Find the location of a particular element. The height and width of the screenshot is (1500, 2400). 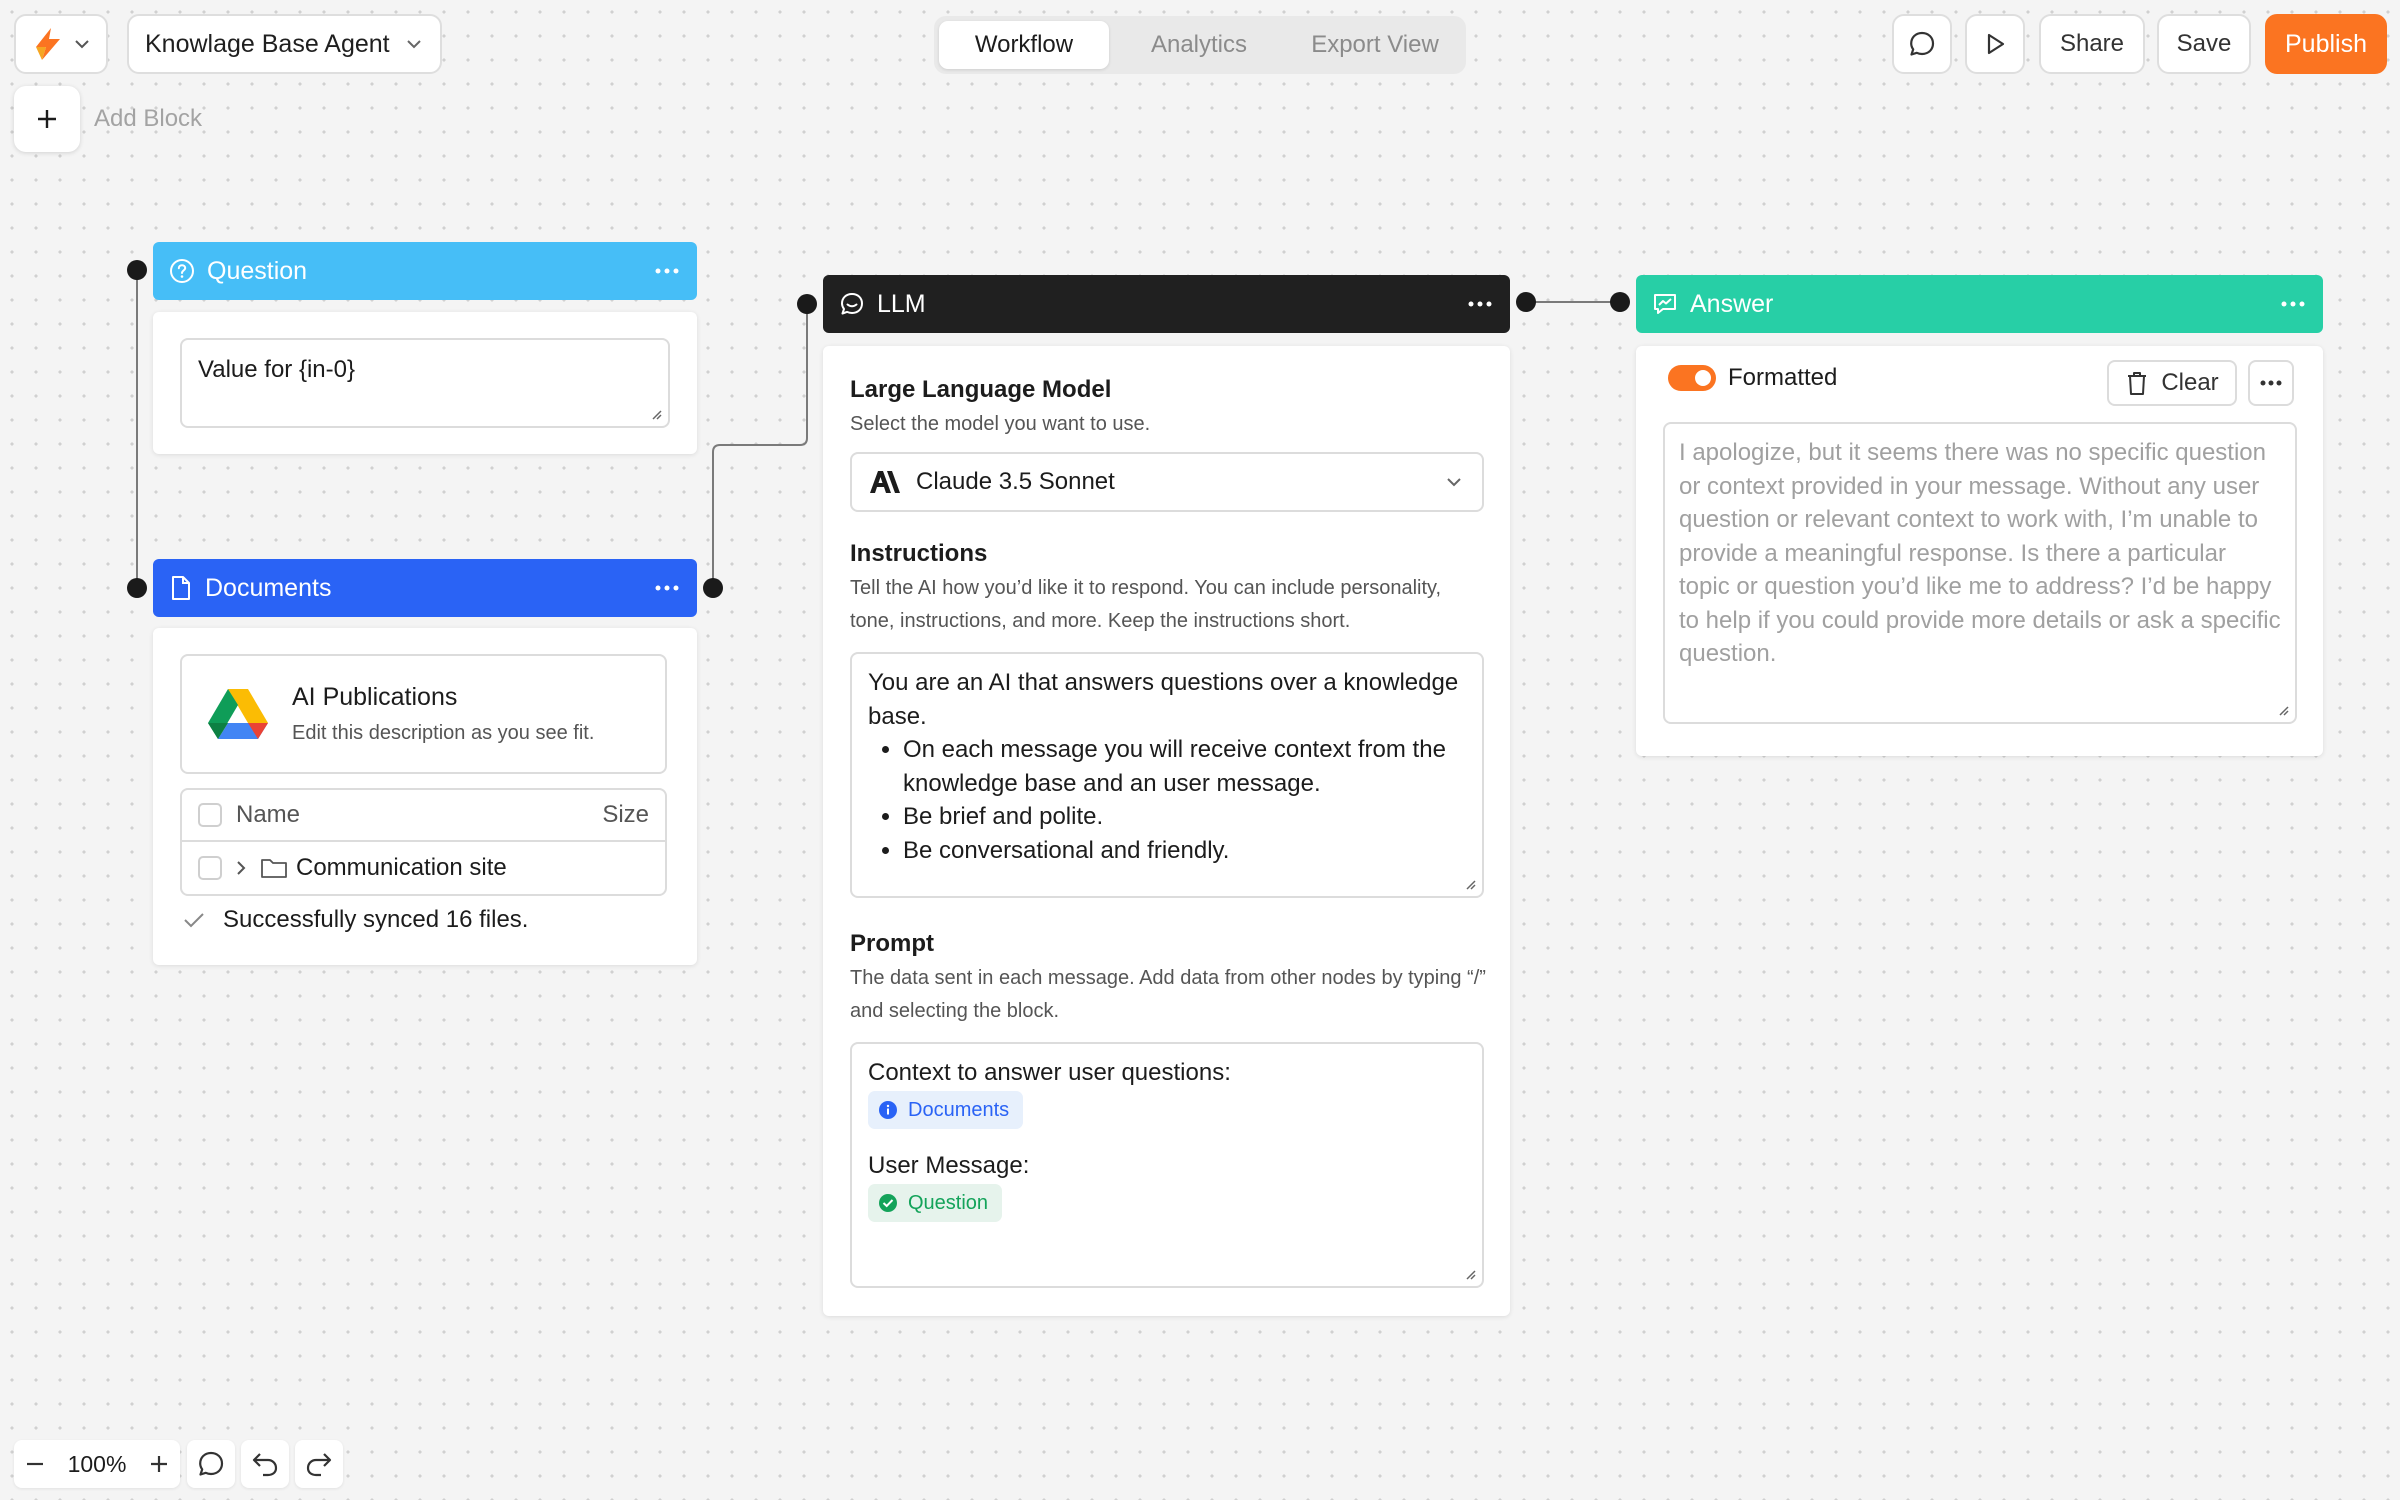

zoom-controls: 100% is located at coordinates (97, 1464).